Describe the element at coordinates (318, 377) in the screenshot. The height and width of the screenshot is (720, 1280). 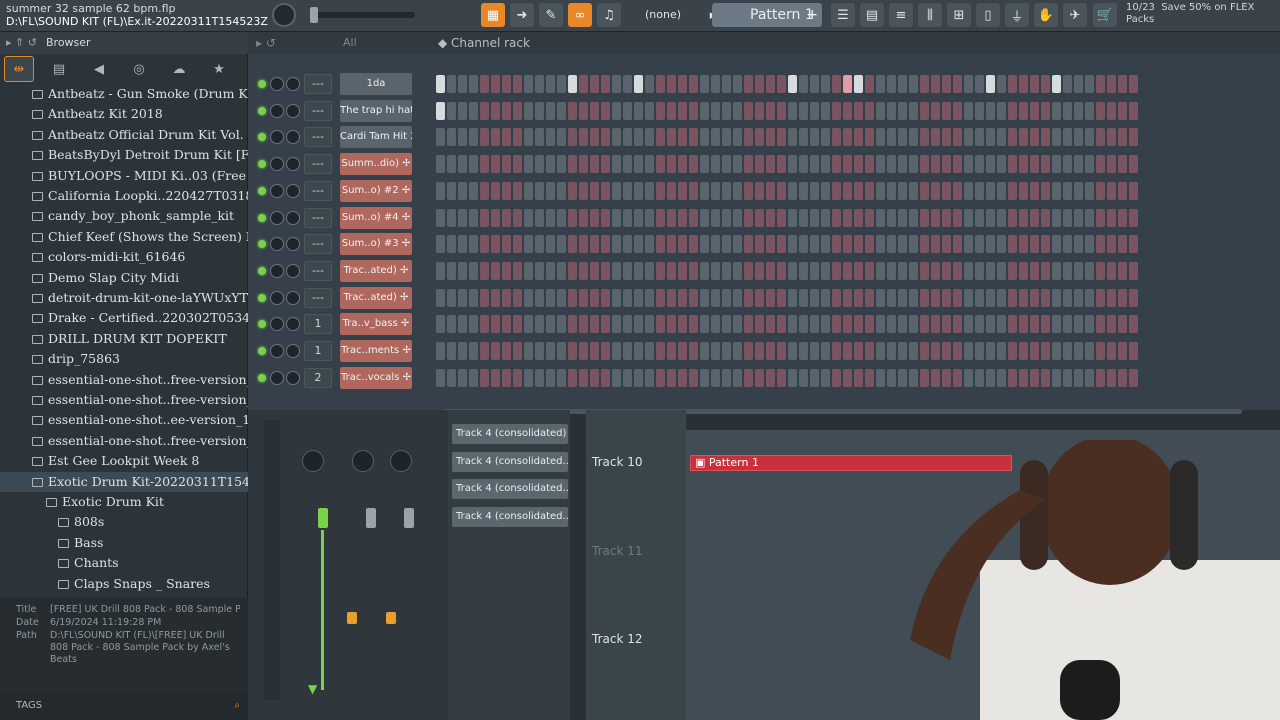
I see `channel-mixer-track: 2` at that location.